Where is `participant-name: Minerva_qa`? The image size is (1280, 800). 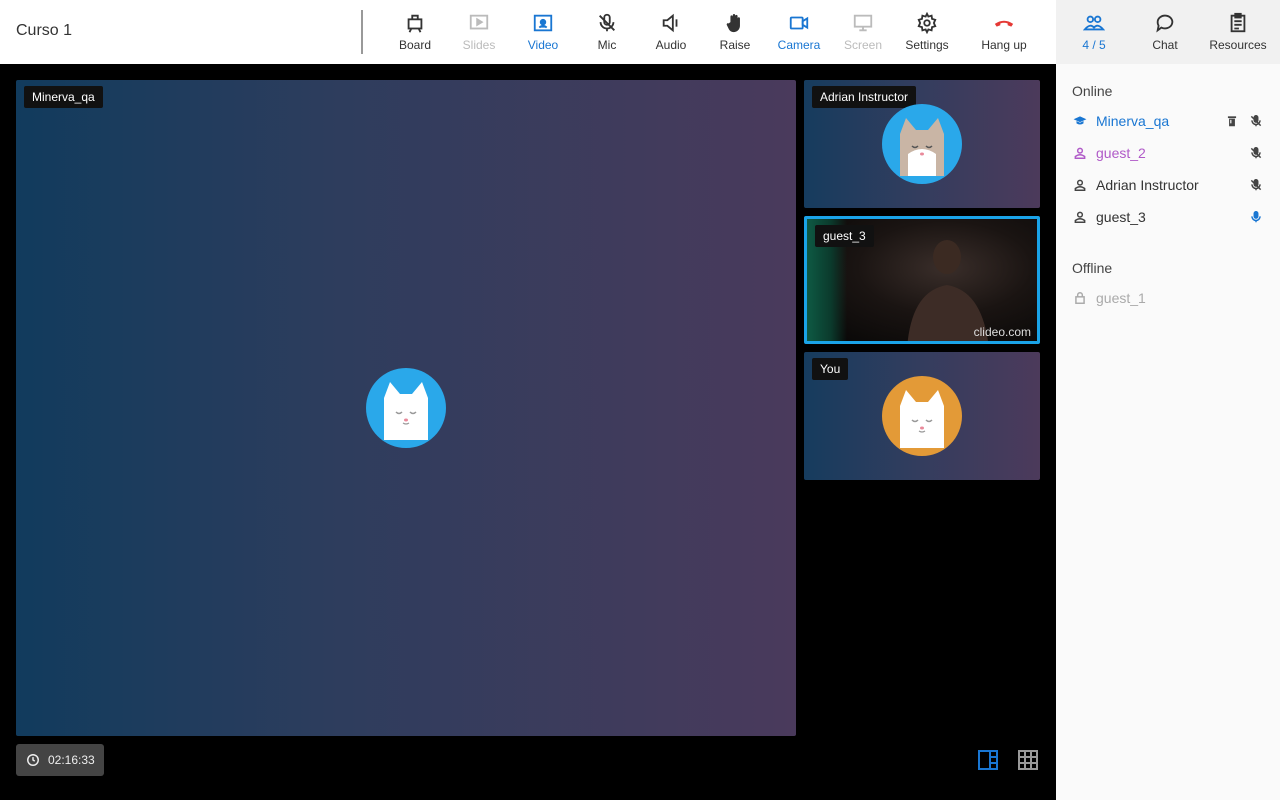 participant-name: Minerva_qa is located at coordinates (1133, 121).